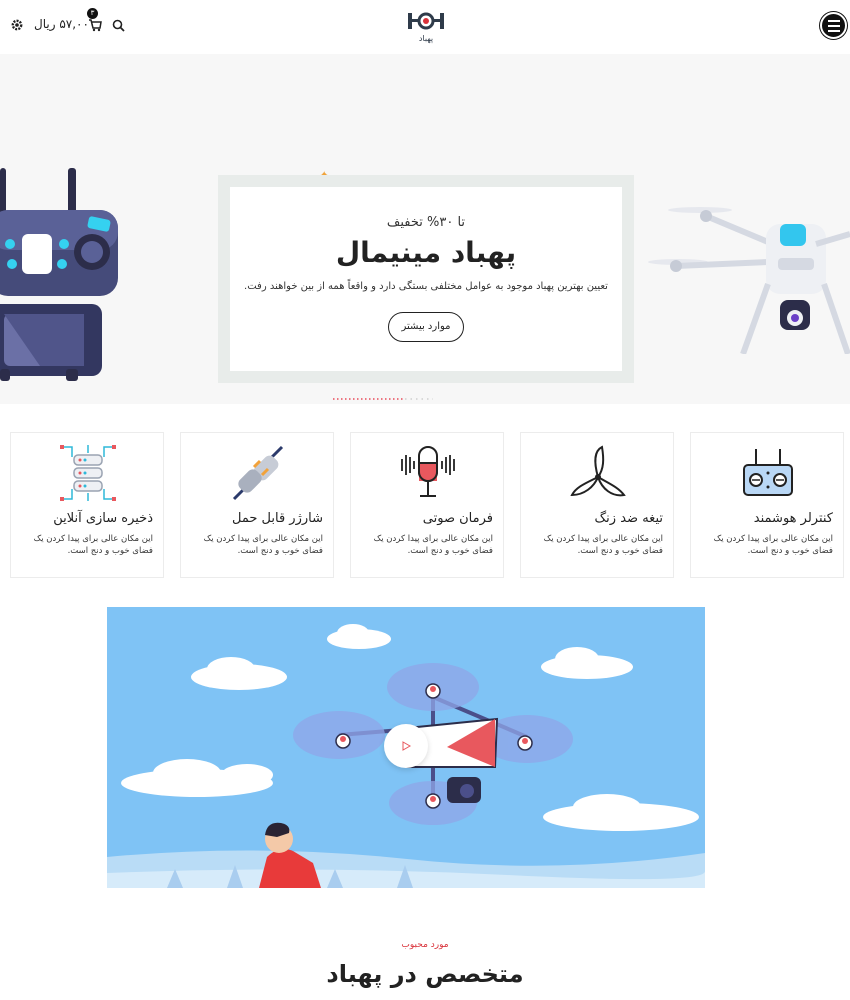 The width and height of the screenshot is (850, 1000). What do you see at coordinates (383, 399) in the screenshot?
I see `slider-dots` at bounding box center [383, 399].